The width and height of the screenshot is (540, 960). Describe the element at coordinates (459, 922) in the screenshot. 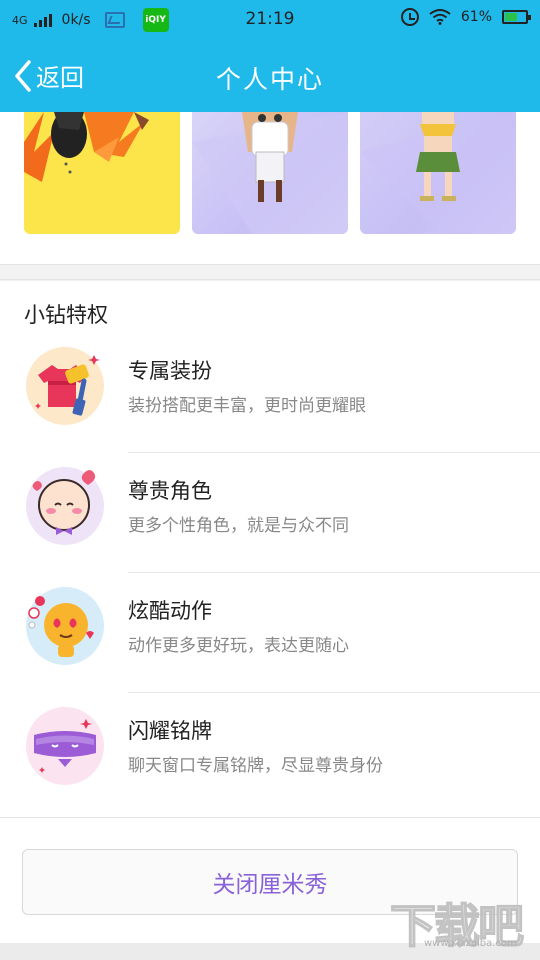

I see `watermark-logo: 下载吧 www.xiazaiba.com` at that location.